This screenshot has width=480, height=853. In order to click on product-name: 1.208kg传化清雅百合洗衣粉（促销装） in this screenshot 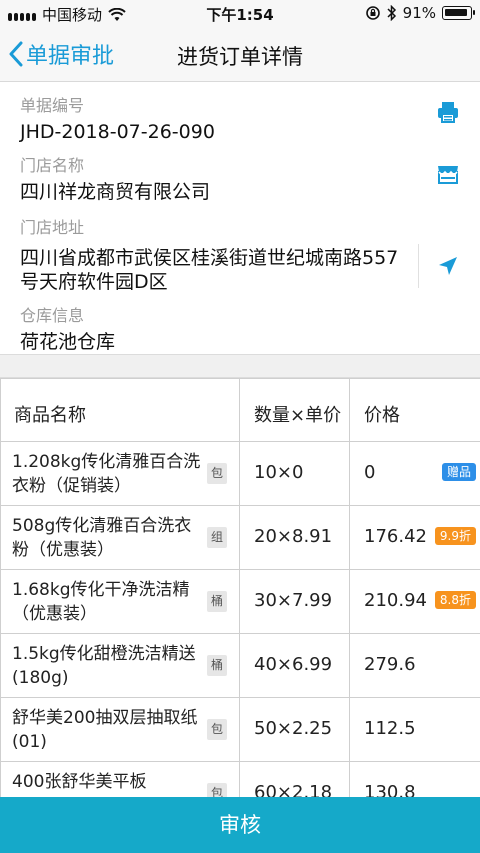, I will do `click(106, 474)`.